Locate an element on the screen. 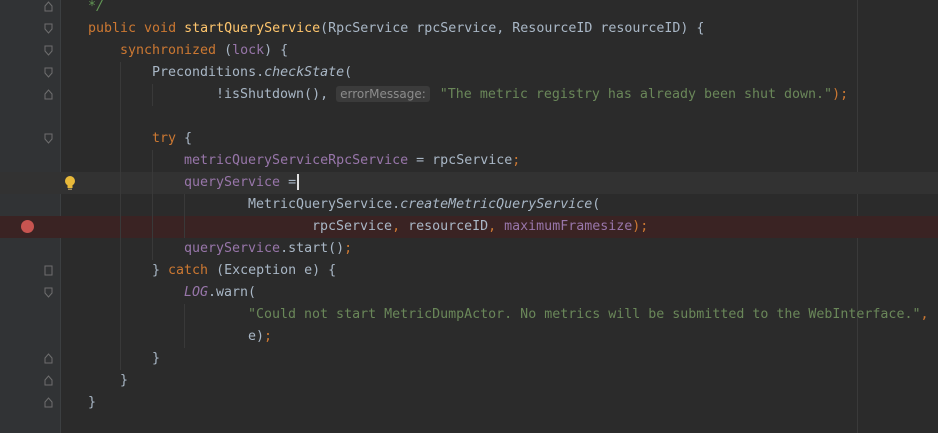 This screenshot has width=938, height=433. code-token: = rpcService is located at coordinates (460, 160).